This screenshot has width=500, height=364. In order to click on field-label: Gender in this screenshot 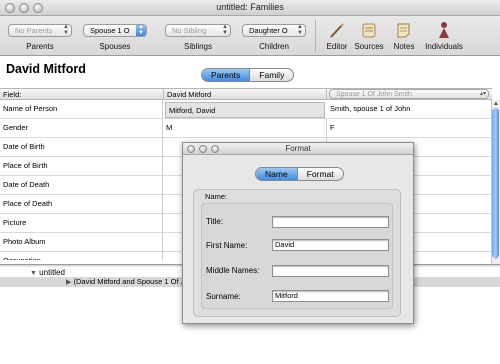, I will do `click(81, 128)`.